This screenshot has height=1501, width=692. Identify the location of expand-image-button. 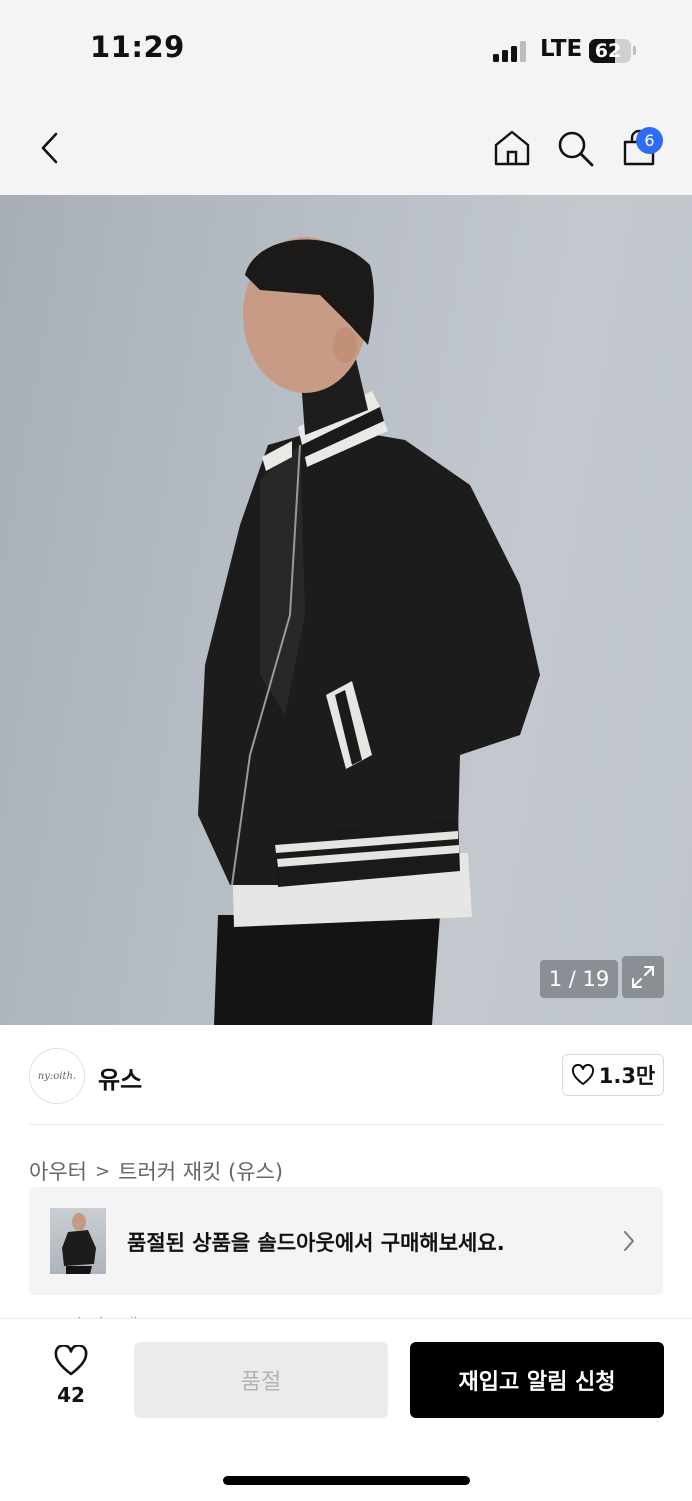
(643, 977).